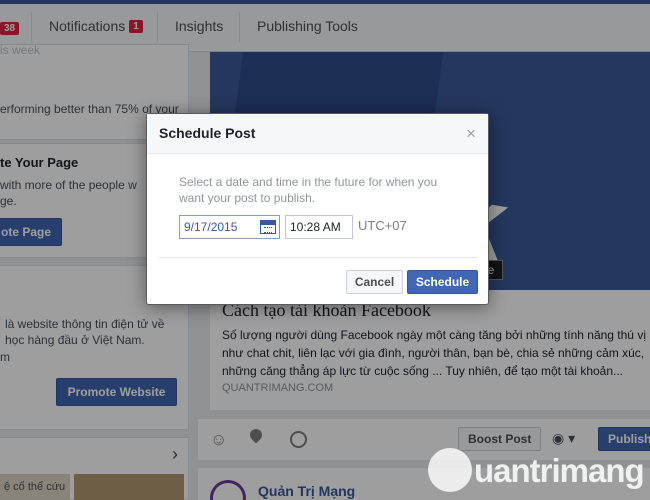  What do you see at coordinates (268, 227) in the screenshot?
I see `calendar-icon` at bounding box center [268, 227].